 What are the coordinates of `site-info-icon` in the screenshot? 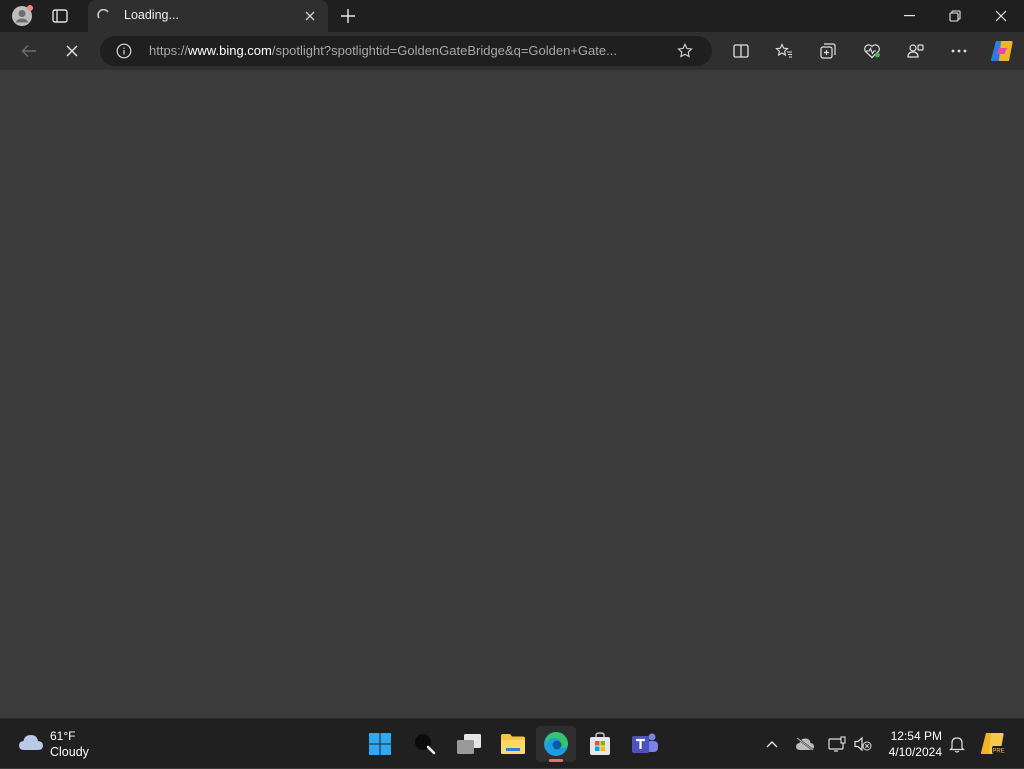 It's located at (124, 51).